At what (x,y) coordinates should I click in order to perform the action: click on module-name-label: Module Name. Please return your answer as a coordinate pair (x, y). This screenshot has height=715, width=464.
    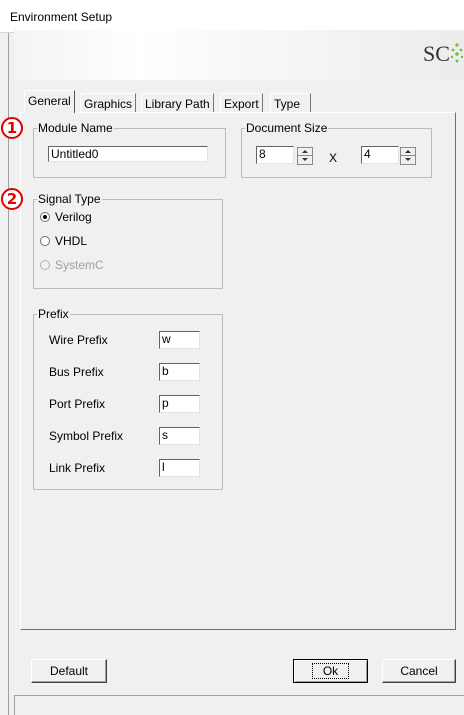
    Looking at the image, I should click on (75, 128).